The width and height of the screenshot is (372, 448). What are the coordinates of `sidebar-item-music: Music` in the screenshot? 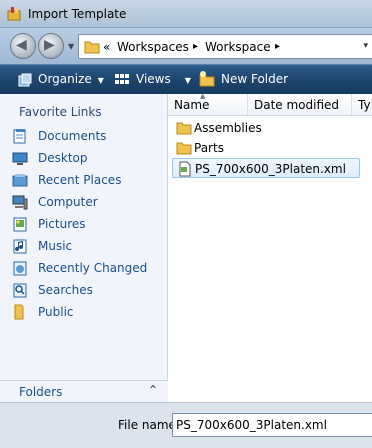 It's located at (87, 246).